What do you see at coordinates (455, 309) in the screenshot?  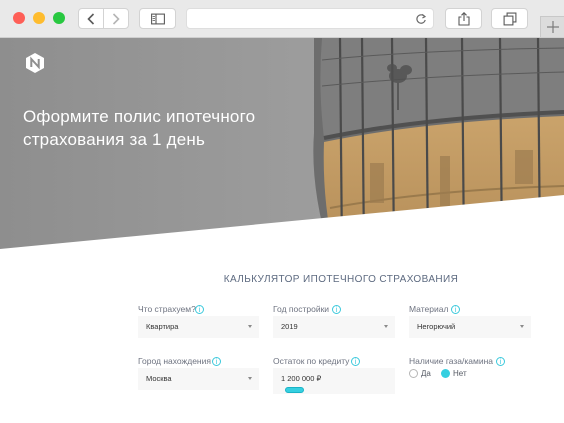 I see `material-info-icon: i` at bounding box center [455, 309].